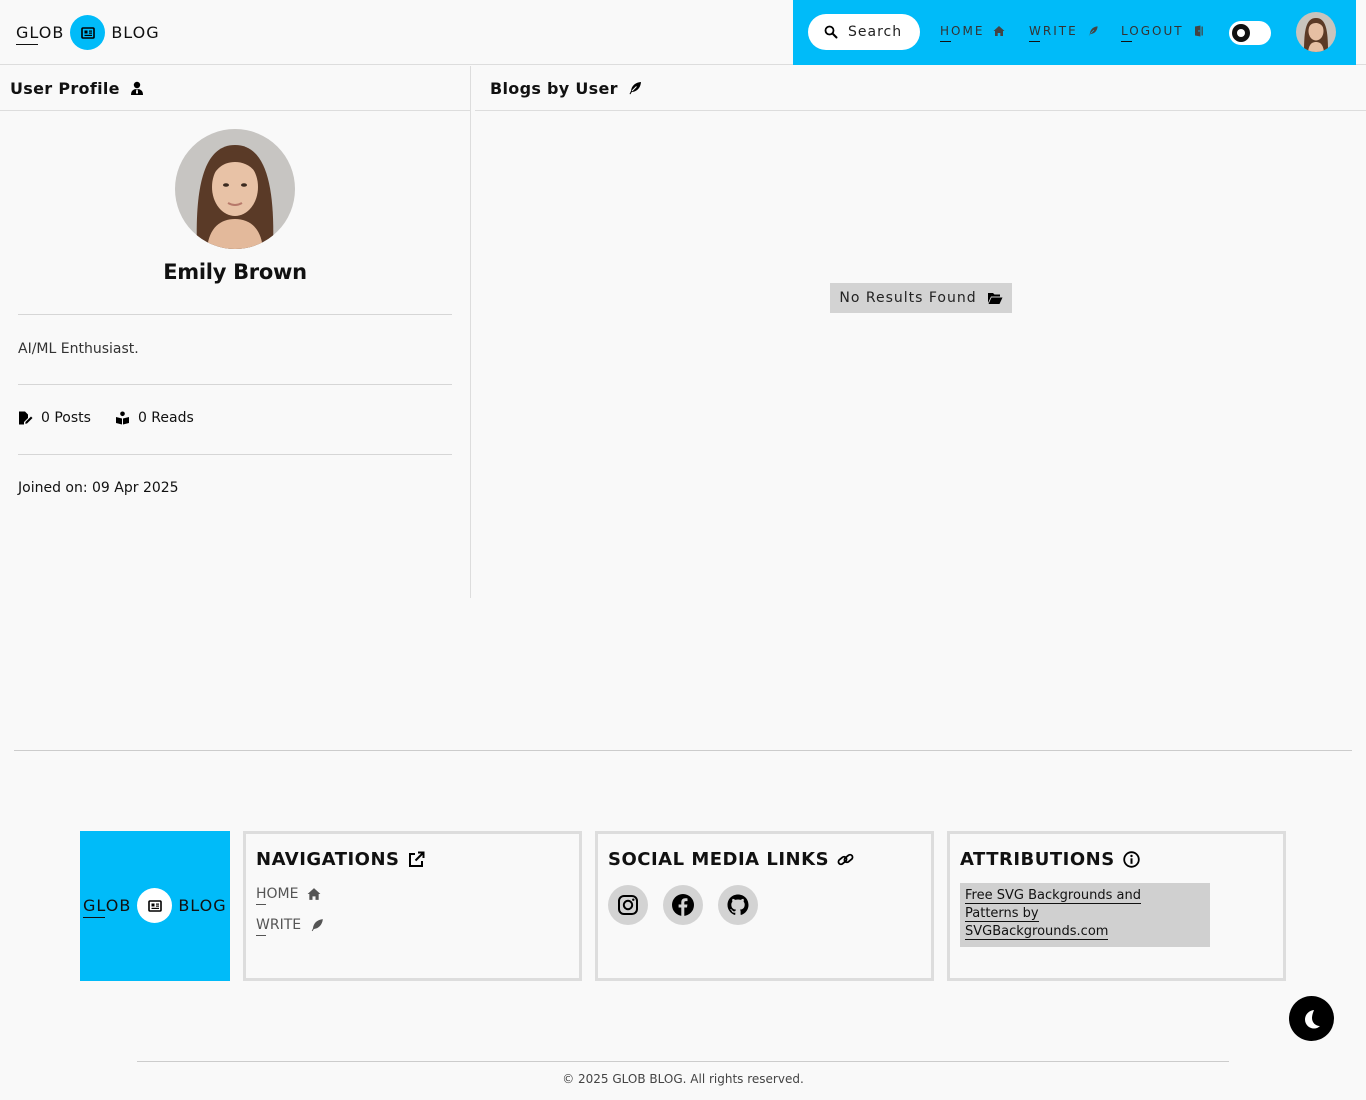 The image size is (1366, 1100). I want to click on posts-stat: 0 Posts, so click(54, 418).